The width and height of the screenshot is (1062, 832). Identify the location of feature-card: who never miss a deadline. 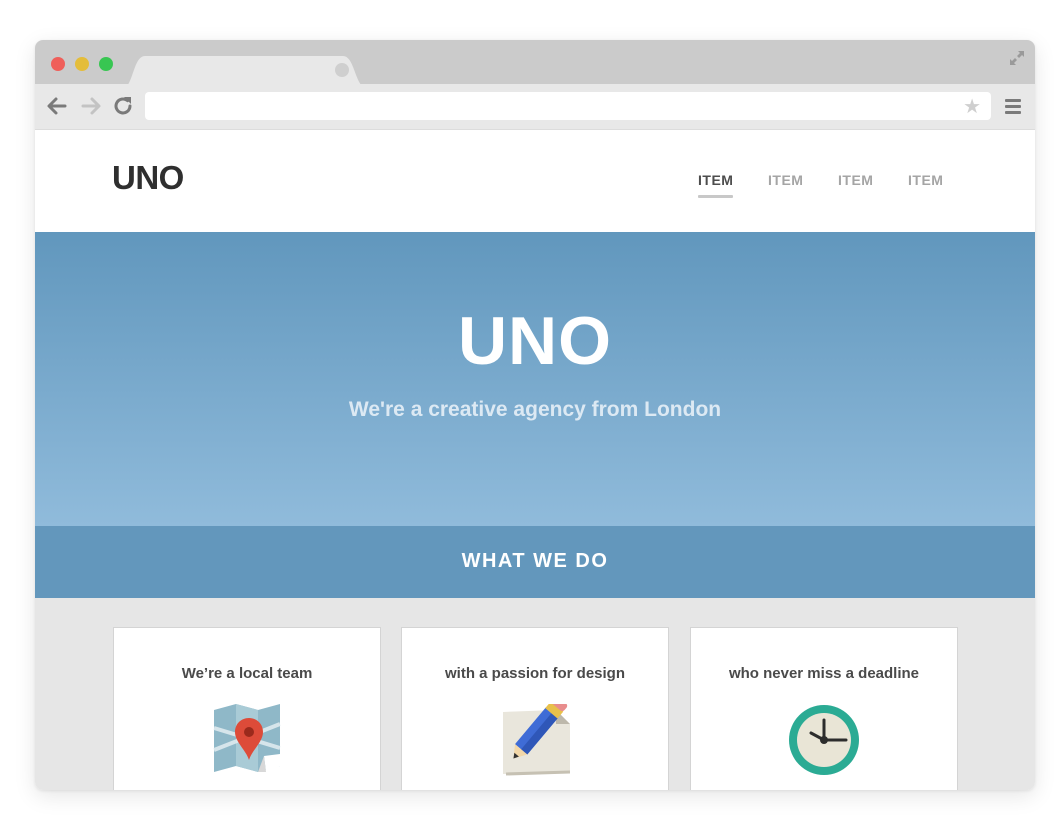
(824, 708).